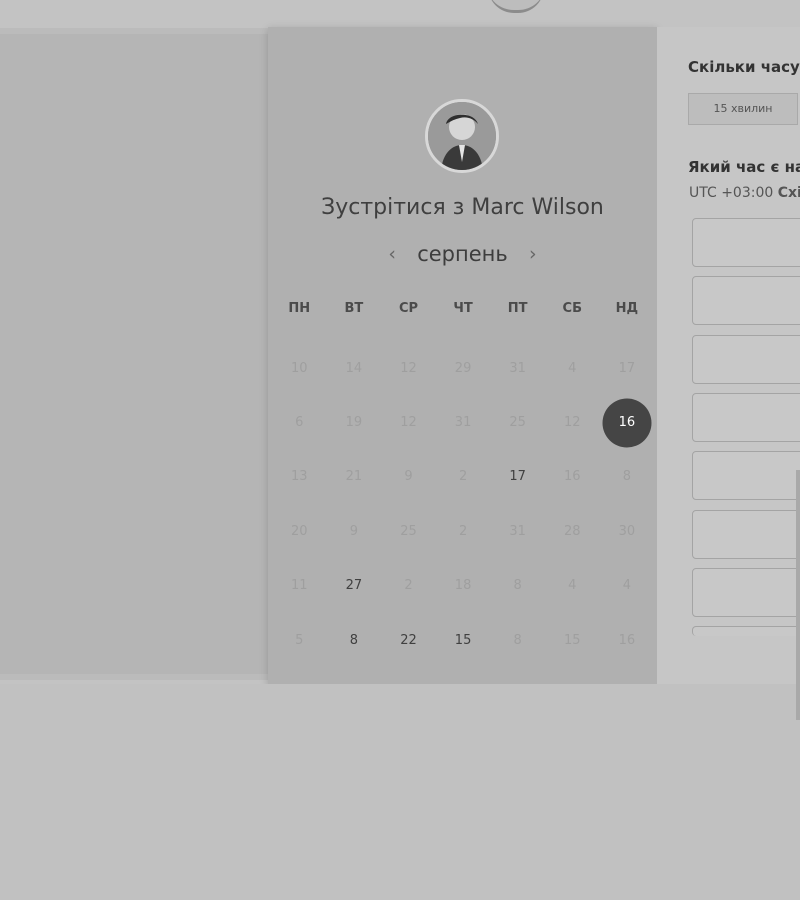  I want to click on calendar-day: 29, so click(463, 368).